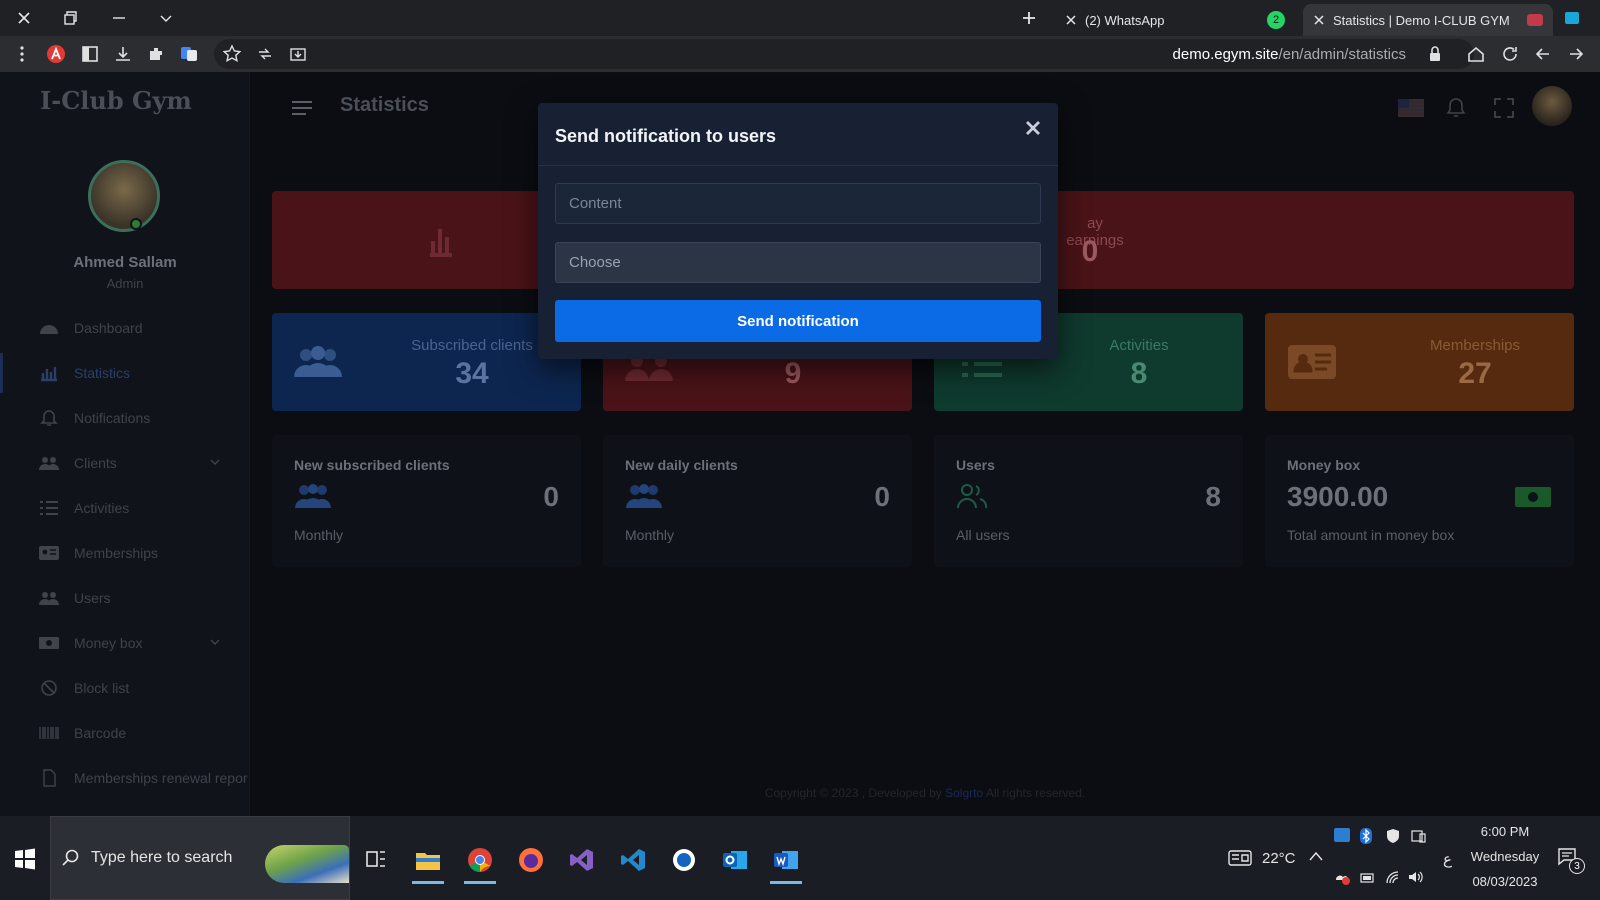 This screenshot has width=1600, height=900. I want to click on footer-rights: All rights reserved., so click(1034, 793).